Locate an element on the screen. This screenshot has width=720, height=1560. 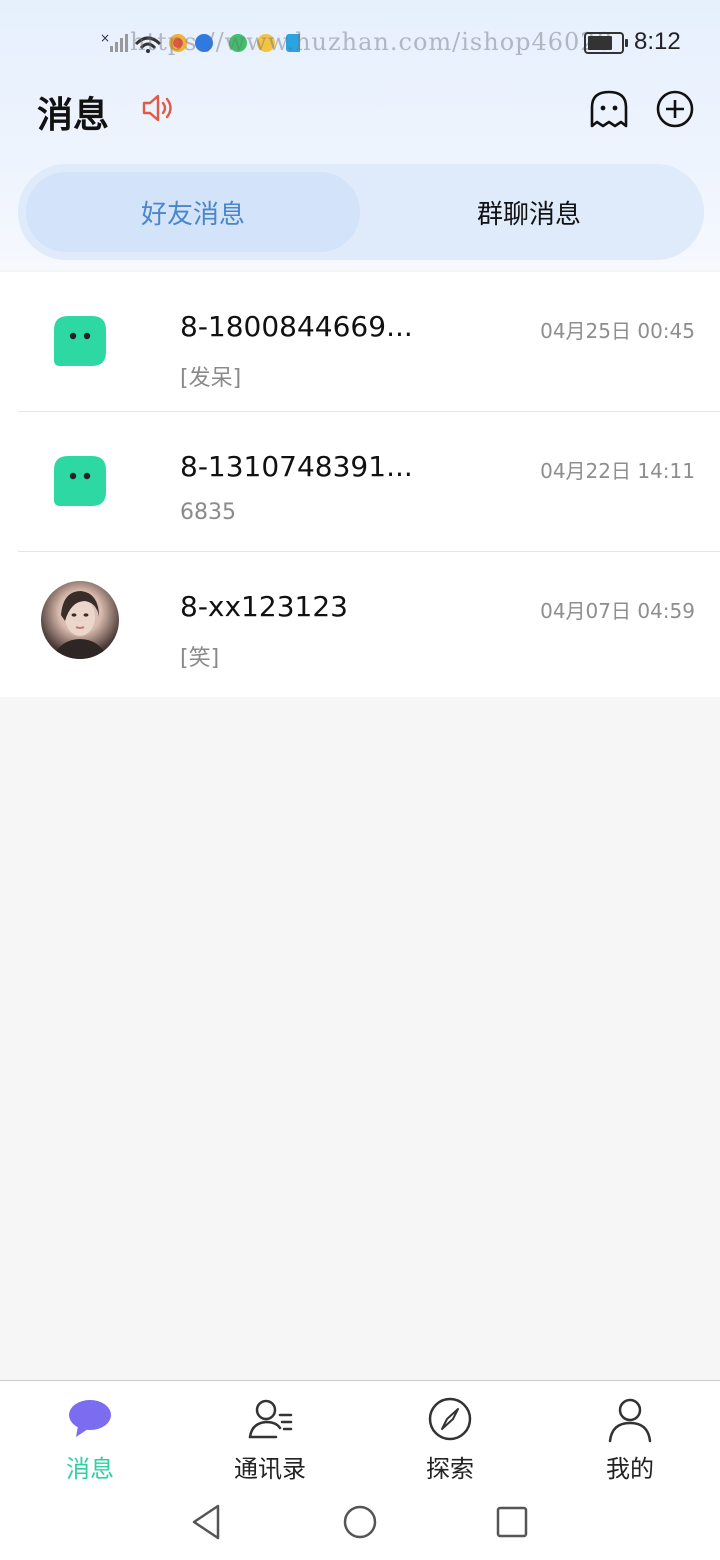
conversation-row: 8-1800844669... [发呆] 04月25日 00:45 is located at coordinates (360, 342).